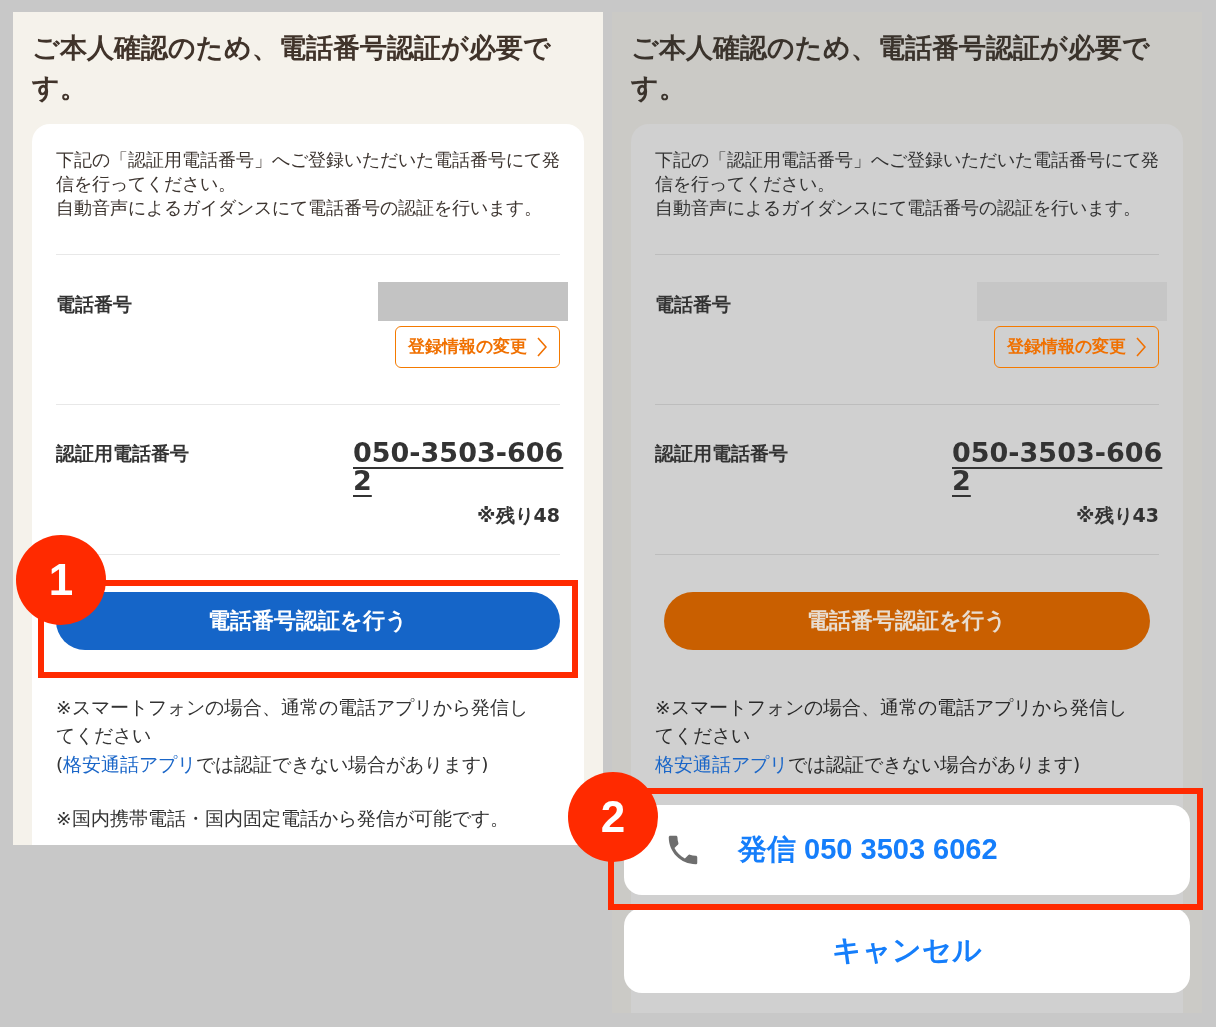  Describe the element at coordinates (907, 950) in the screenshot. I see `cancel-button: キャンセル` at that location.